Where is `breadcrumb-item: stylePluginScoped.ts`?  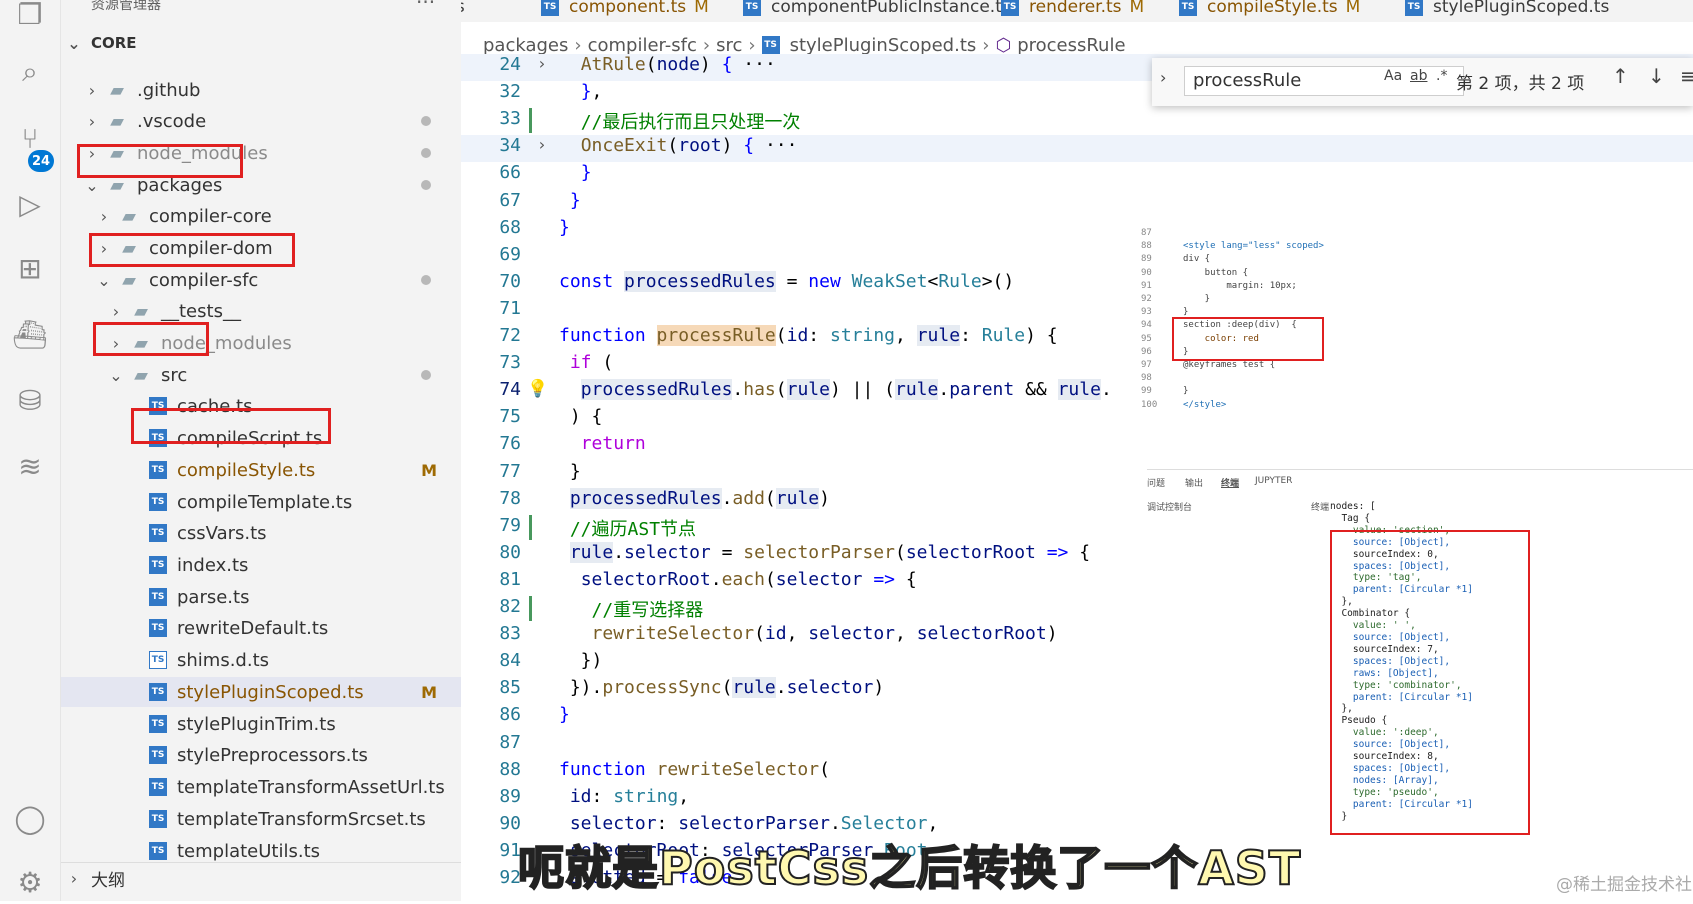 breadcrumb-item: stylePluginScoped.ts is located at coordinates (883, 45).